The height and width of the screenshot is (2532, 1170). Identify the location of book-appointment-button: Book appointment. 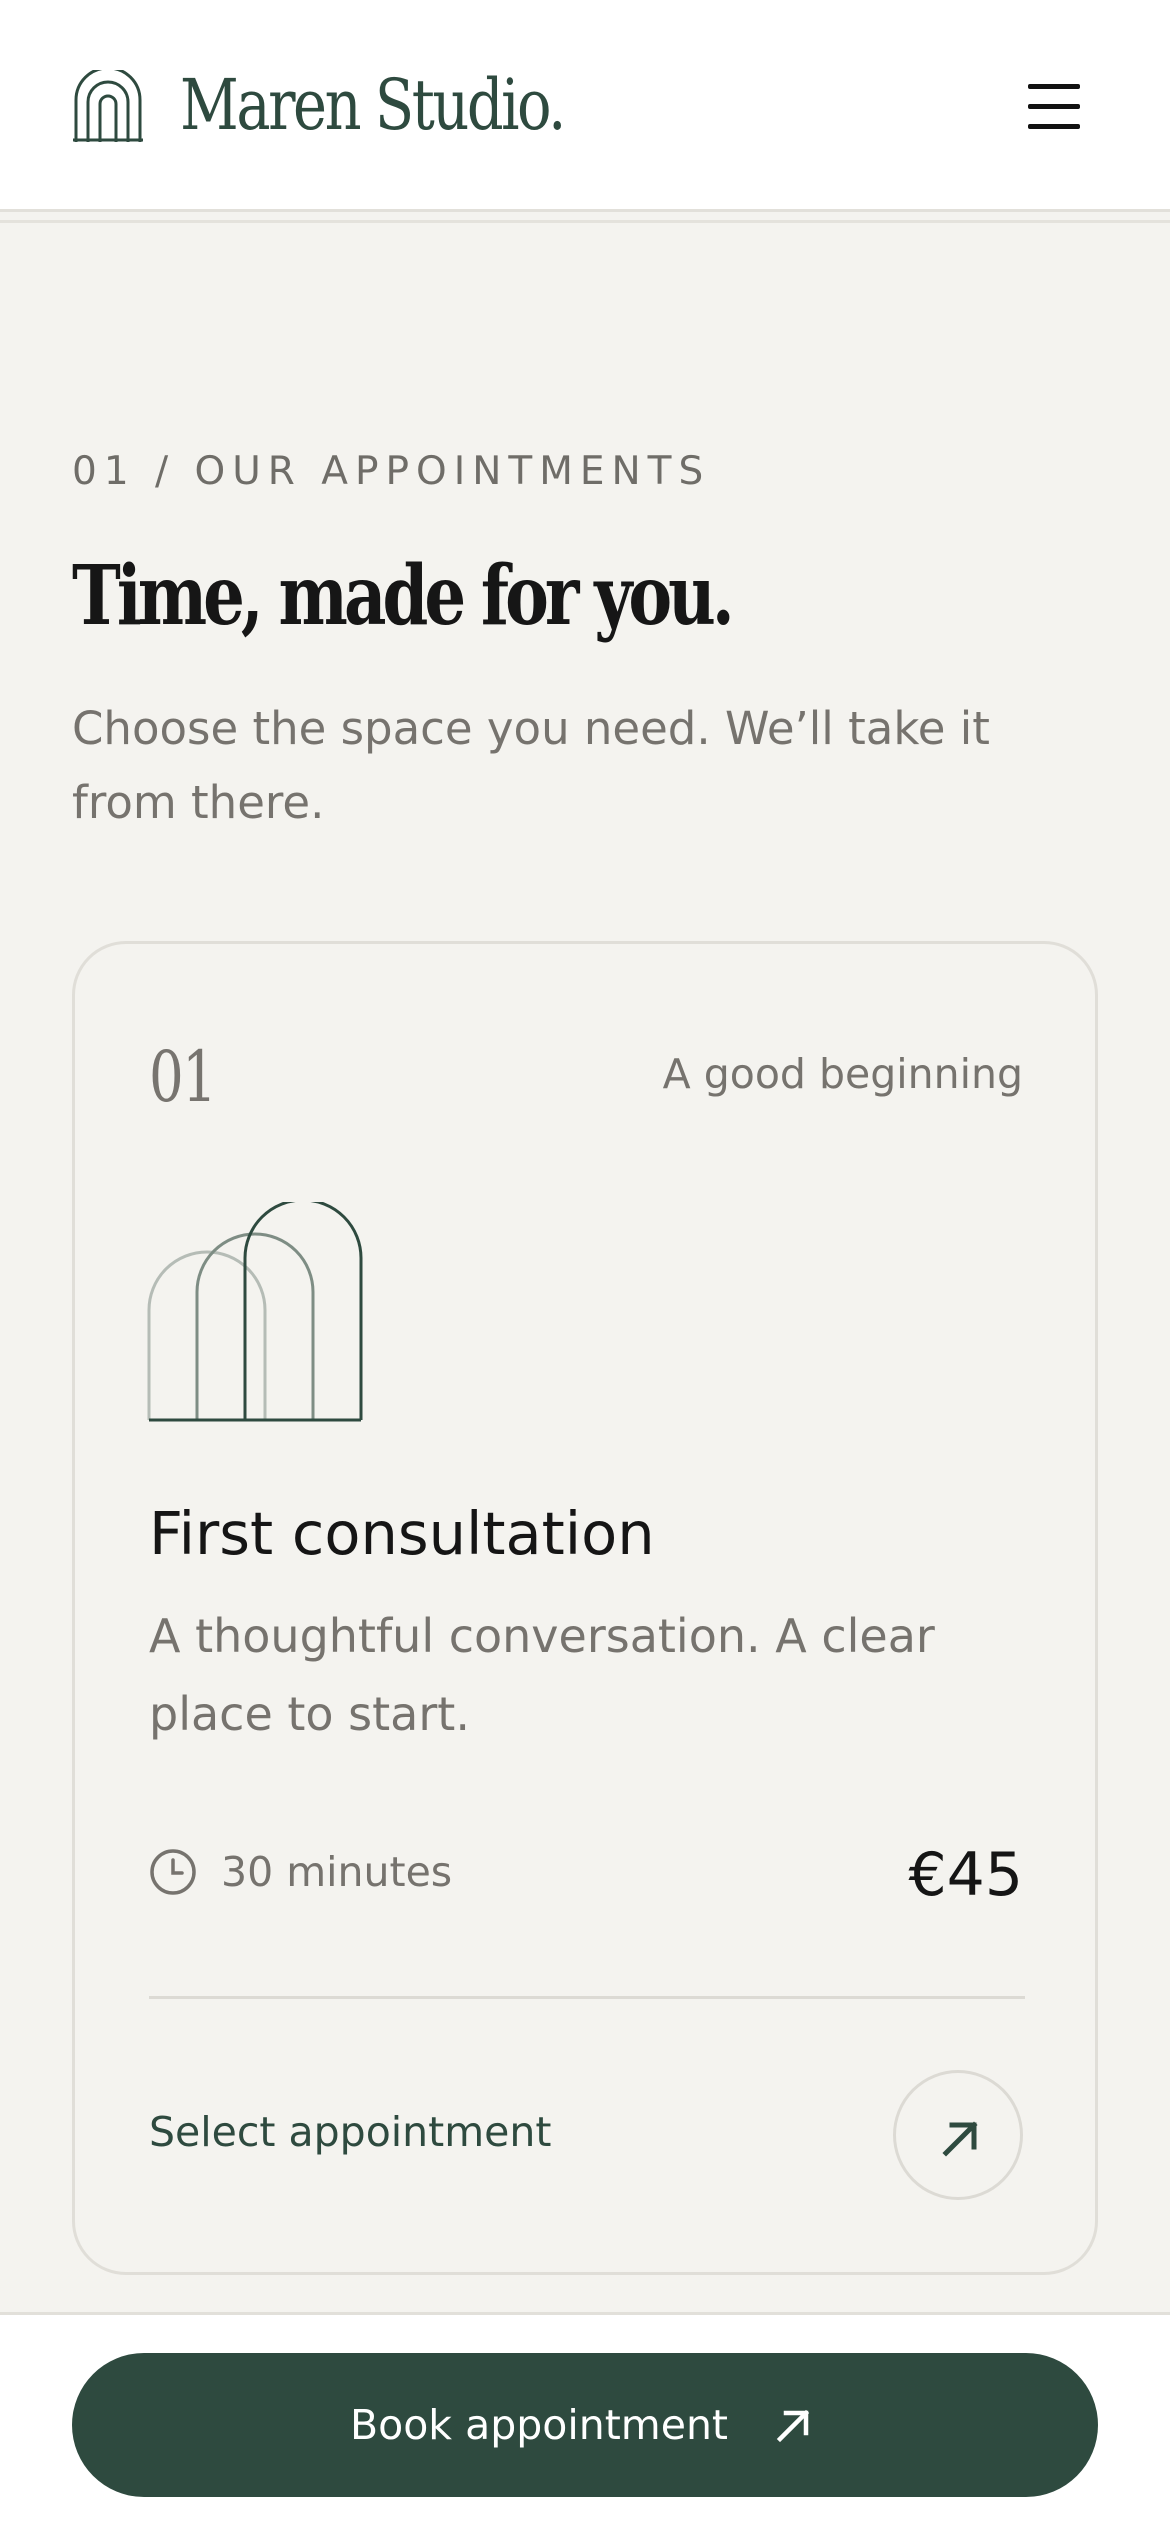
(585, 2425).